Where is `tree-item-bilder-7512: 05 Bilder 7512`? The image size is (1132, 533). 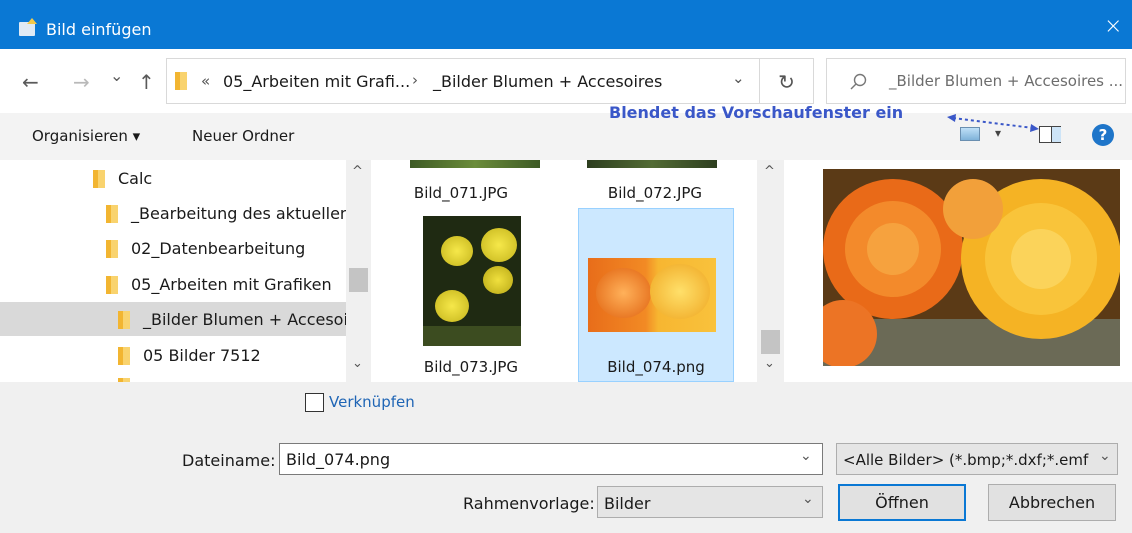
tree-item-bilder-7512: 05 Bilder 7512 is located at coordinates (173, 355).